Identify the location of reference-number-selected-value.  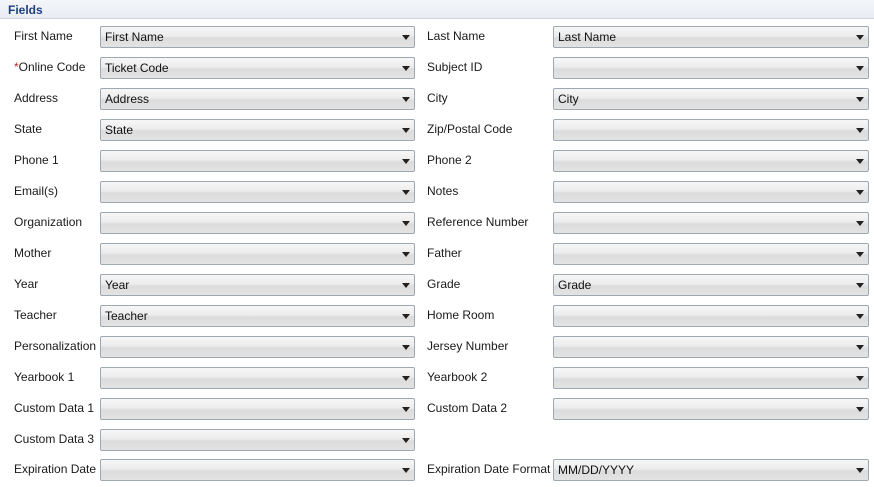
(704, 223).